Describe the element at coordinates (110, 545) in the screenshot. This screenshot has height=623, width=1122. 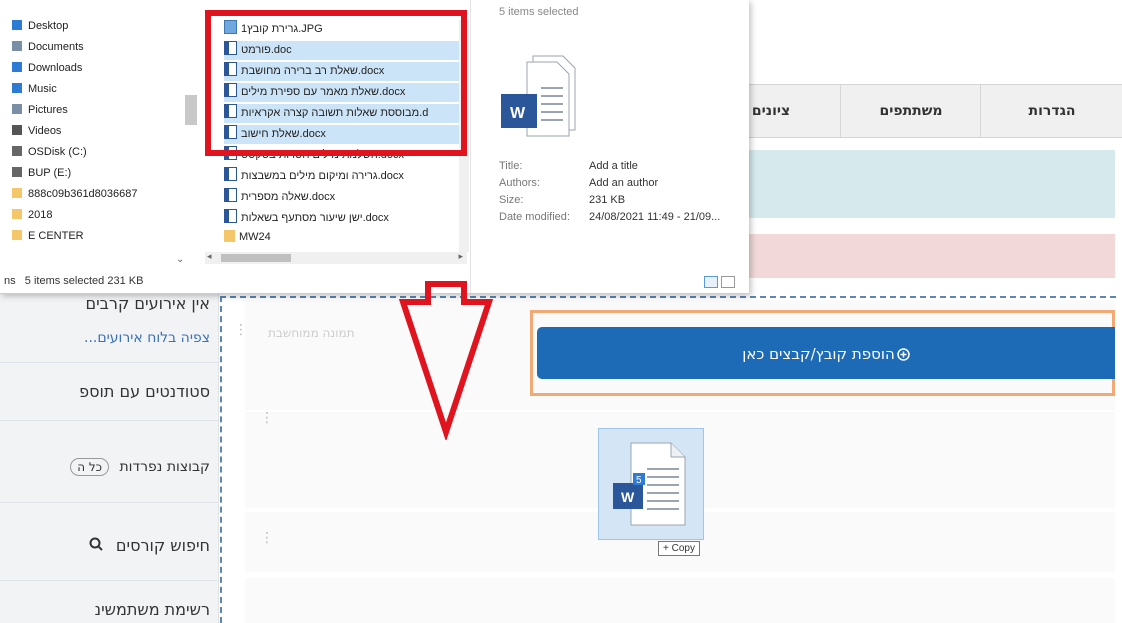
I see `course-search-row: חיפוש קורסים` at that location.